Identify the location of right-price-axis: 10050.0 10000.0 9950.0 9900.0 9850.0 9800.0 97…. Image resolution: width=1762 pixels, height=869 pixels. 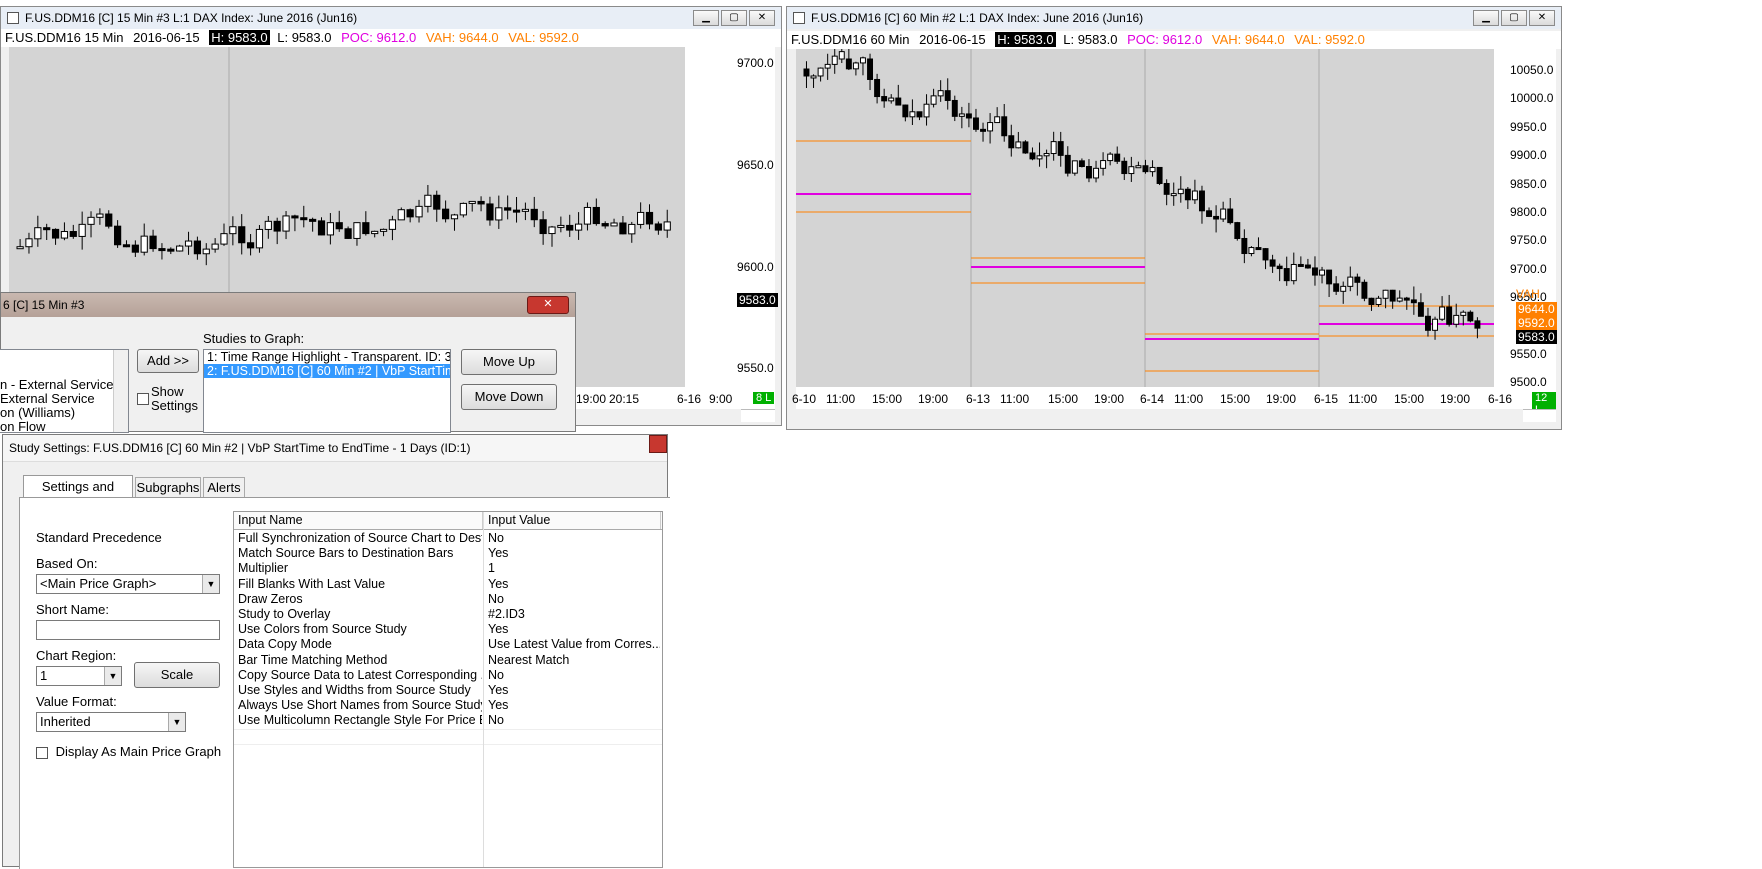
(1525, 219).